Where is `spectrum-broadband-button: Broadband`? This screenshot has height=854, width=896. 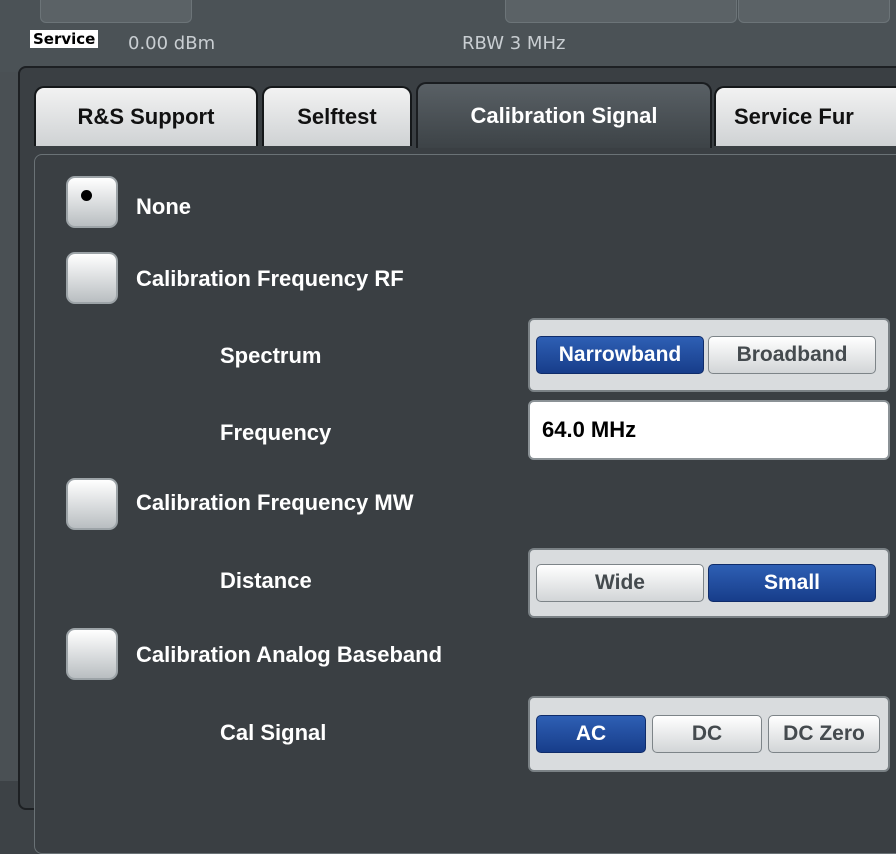
spectrum-broadband-button: Broadband is located at coordinates (792, 355).